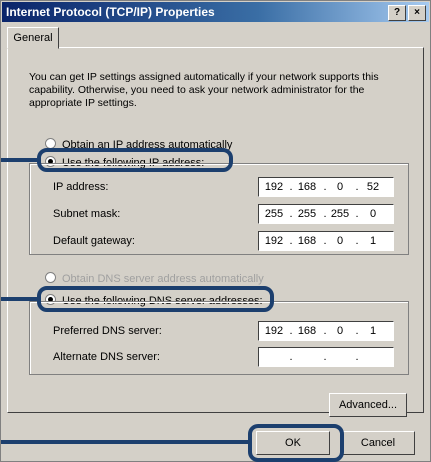  Describe the element at coordinates (326, 214) in the screenshot. I see `subnet-mask-input: 255. 255. 255. 0` at that location.